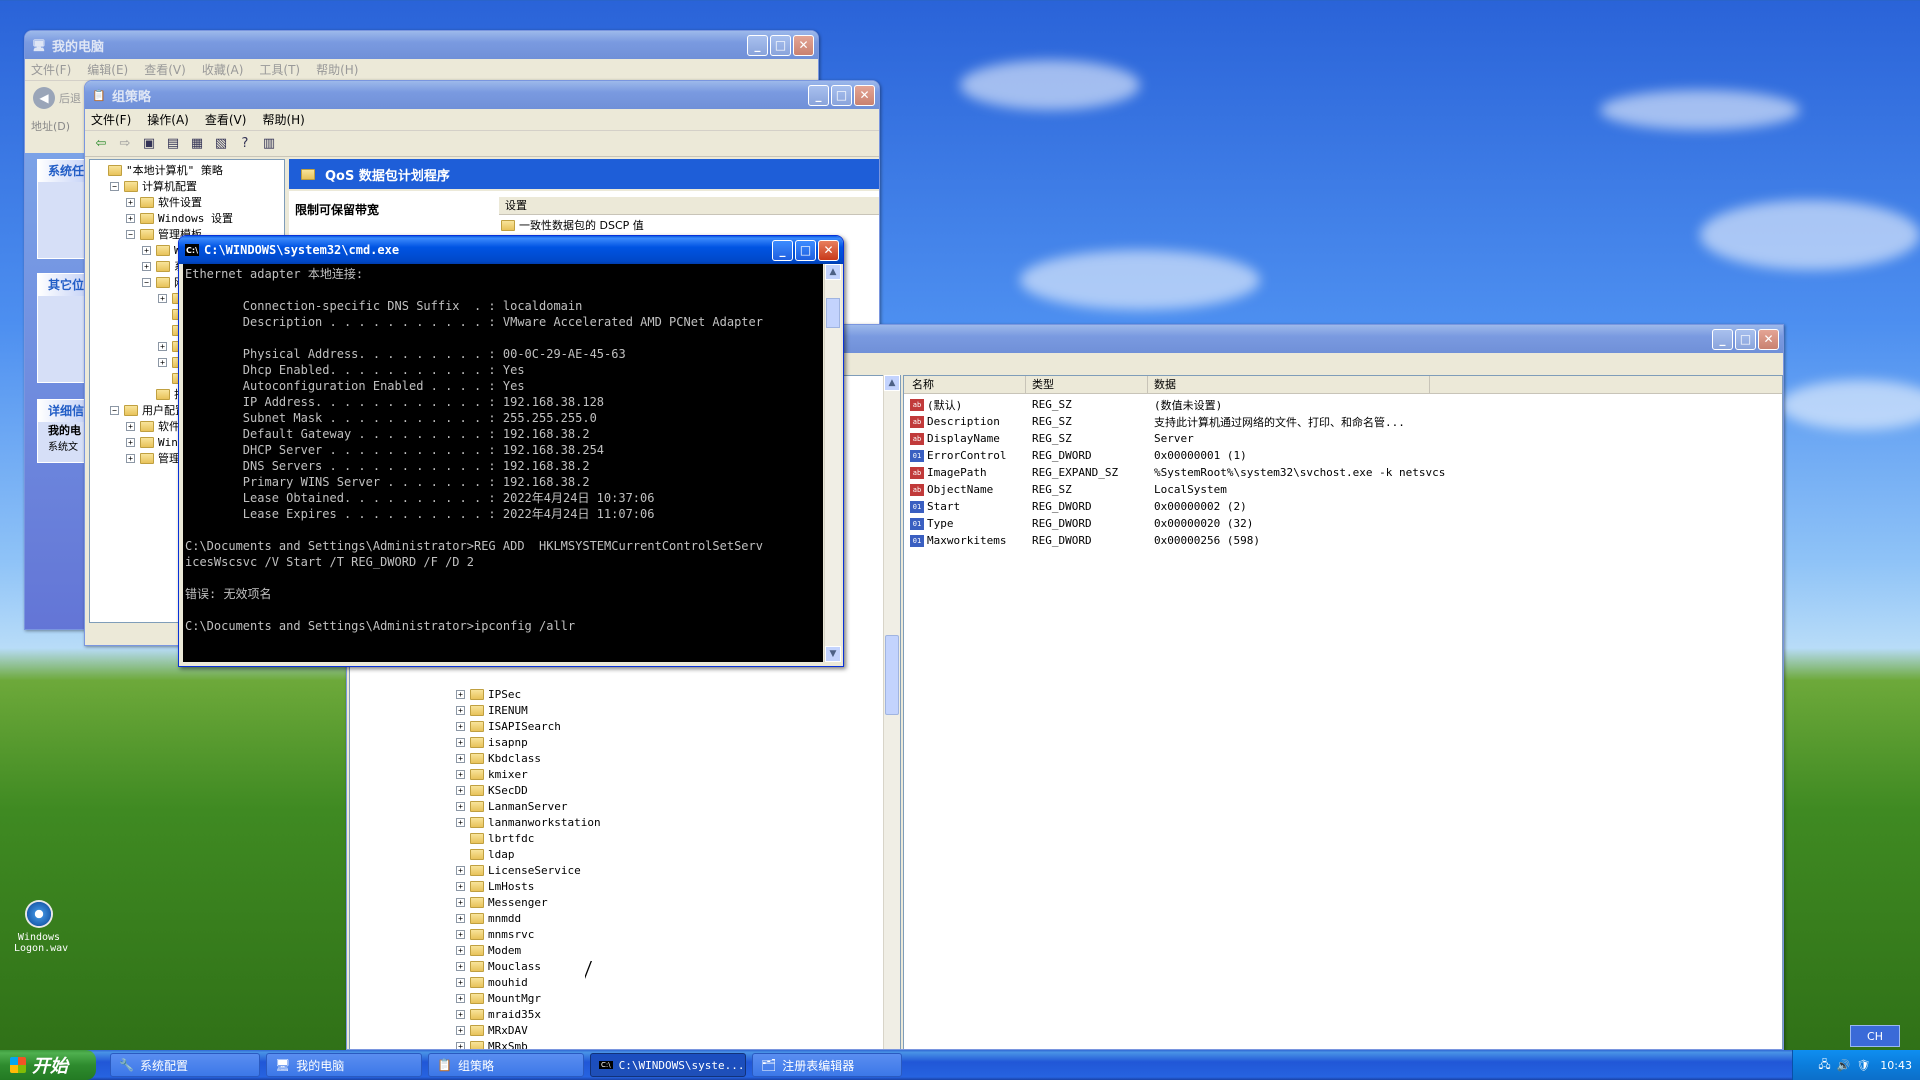  What do you see at coordinates (625, 886) in the screenshot?
I see `registry-key: + LmHosts` at bounding box center [625, 886].